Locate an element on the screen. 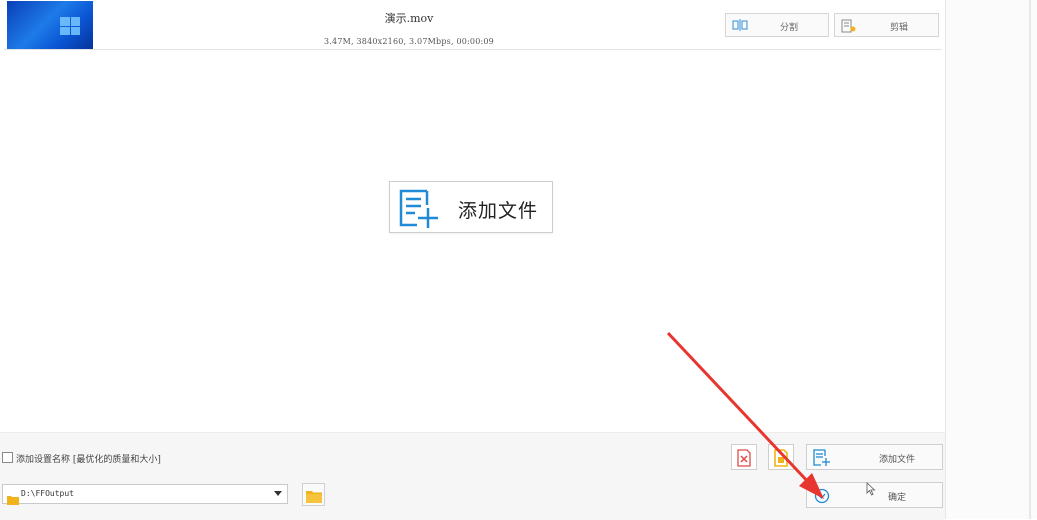  split-icon is located at coordinates (740, 26).